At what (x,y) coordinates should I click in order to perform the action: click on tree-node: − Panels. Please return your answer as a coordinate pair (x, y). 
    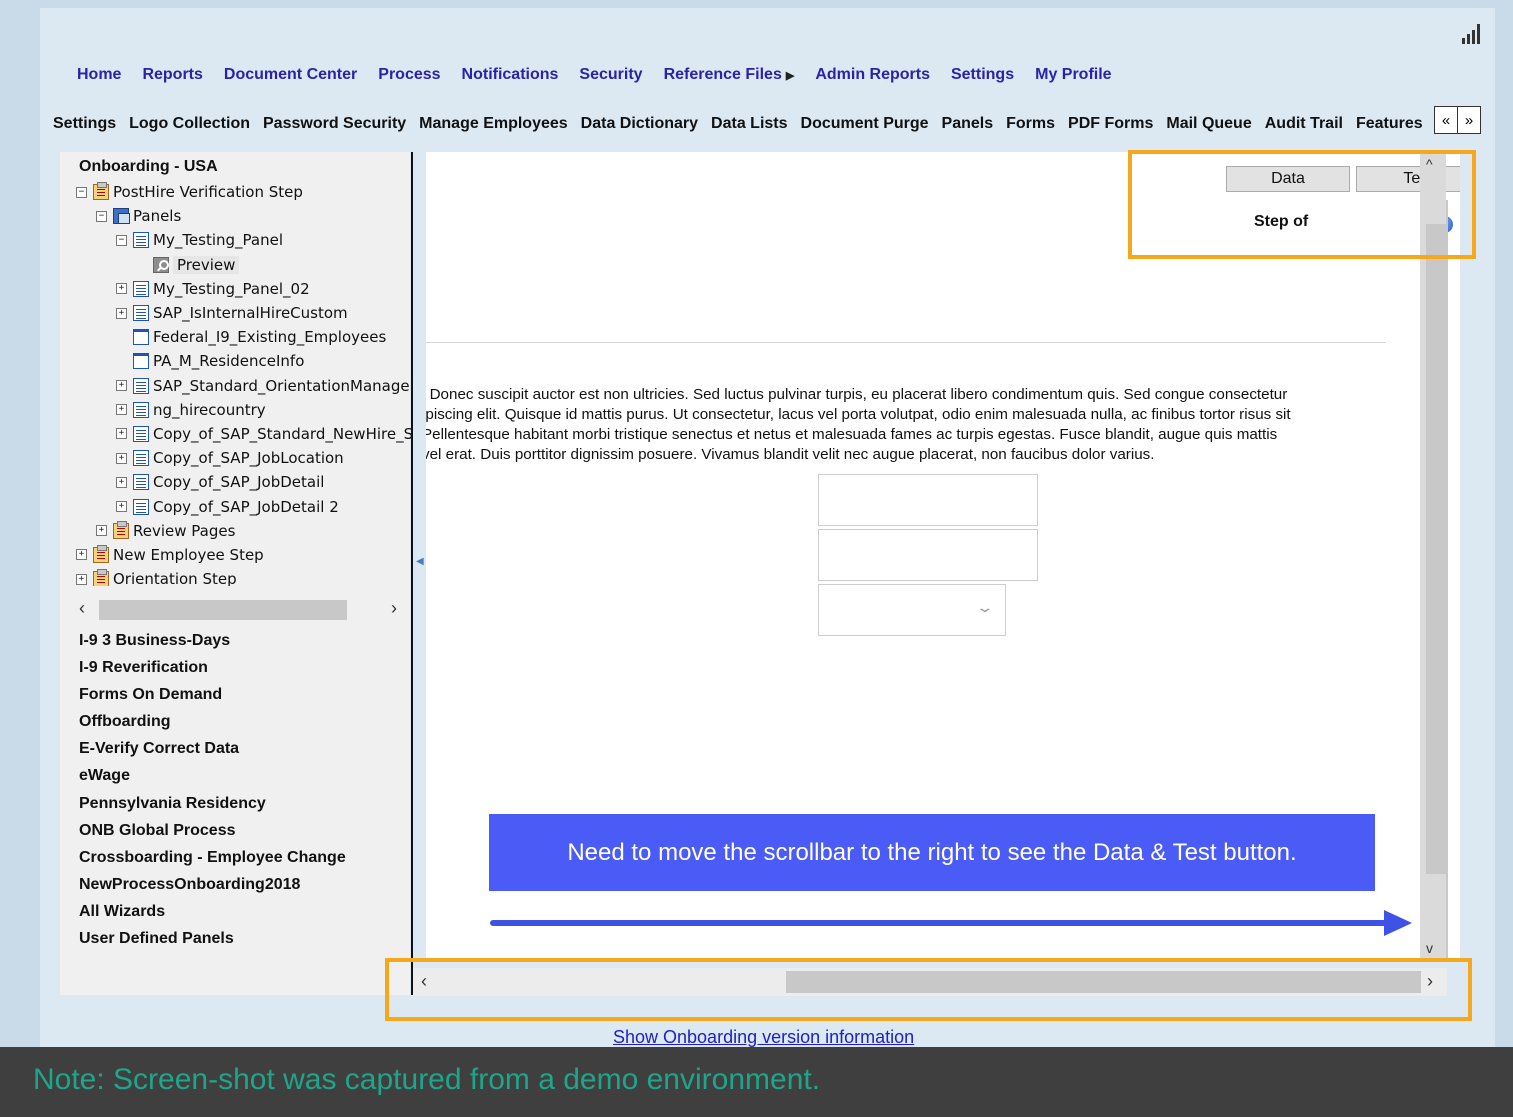
    Looking at the image, I should click on (236, 216).